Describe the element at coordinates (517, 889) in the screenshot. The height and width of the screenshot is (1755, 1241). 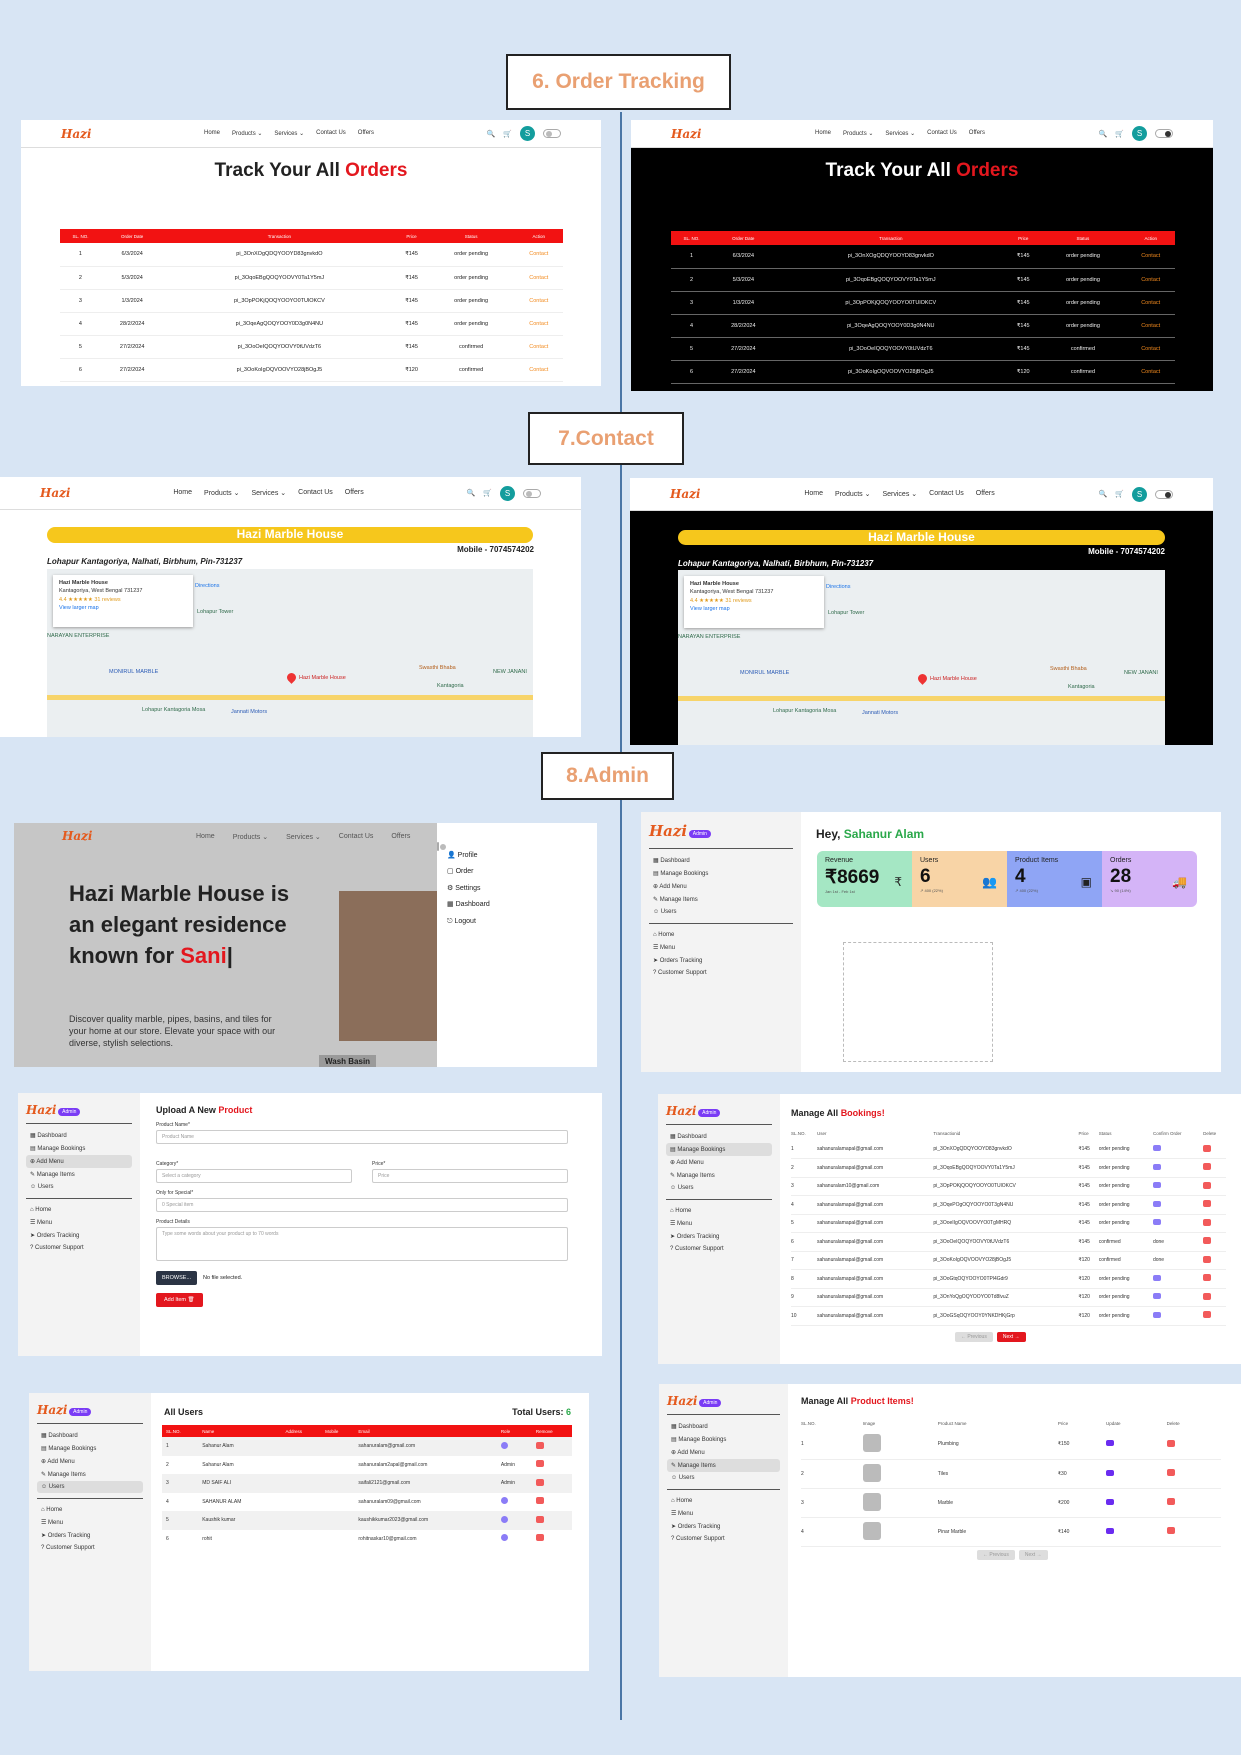
I see `menu-settings: ⚙ Settings` at that location.